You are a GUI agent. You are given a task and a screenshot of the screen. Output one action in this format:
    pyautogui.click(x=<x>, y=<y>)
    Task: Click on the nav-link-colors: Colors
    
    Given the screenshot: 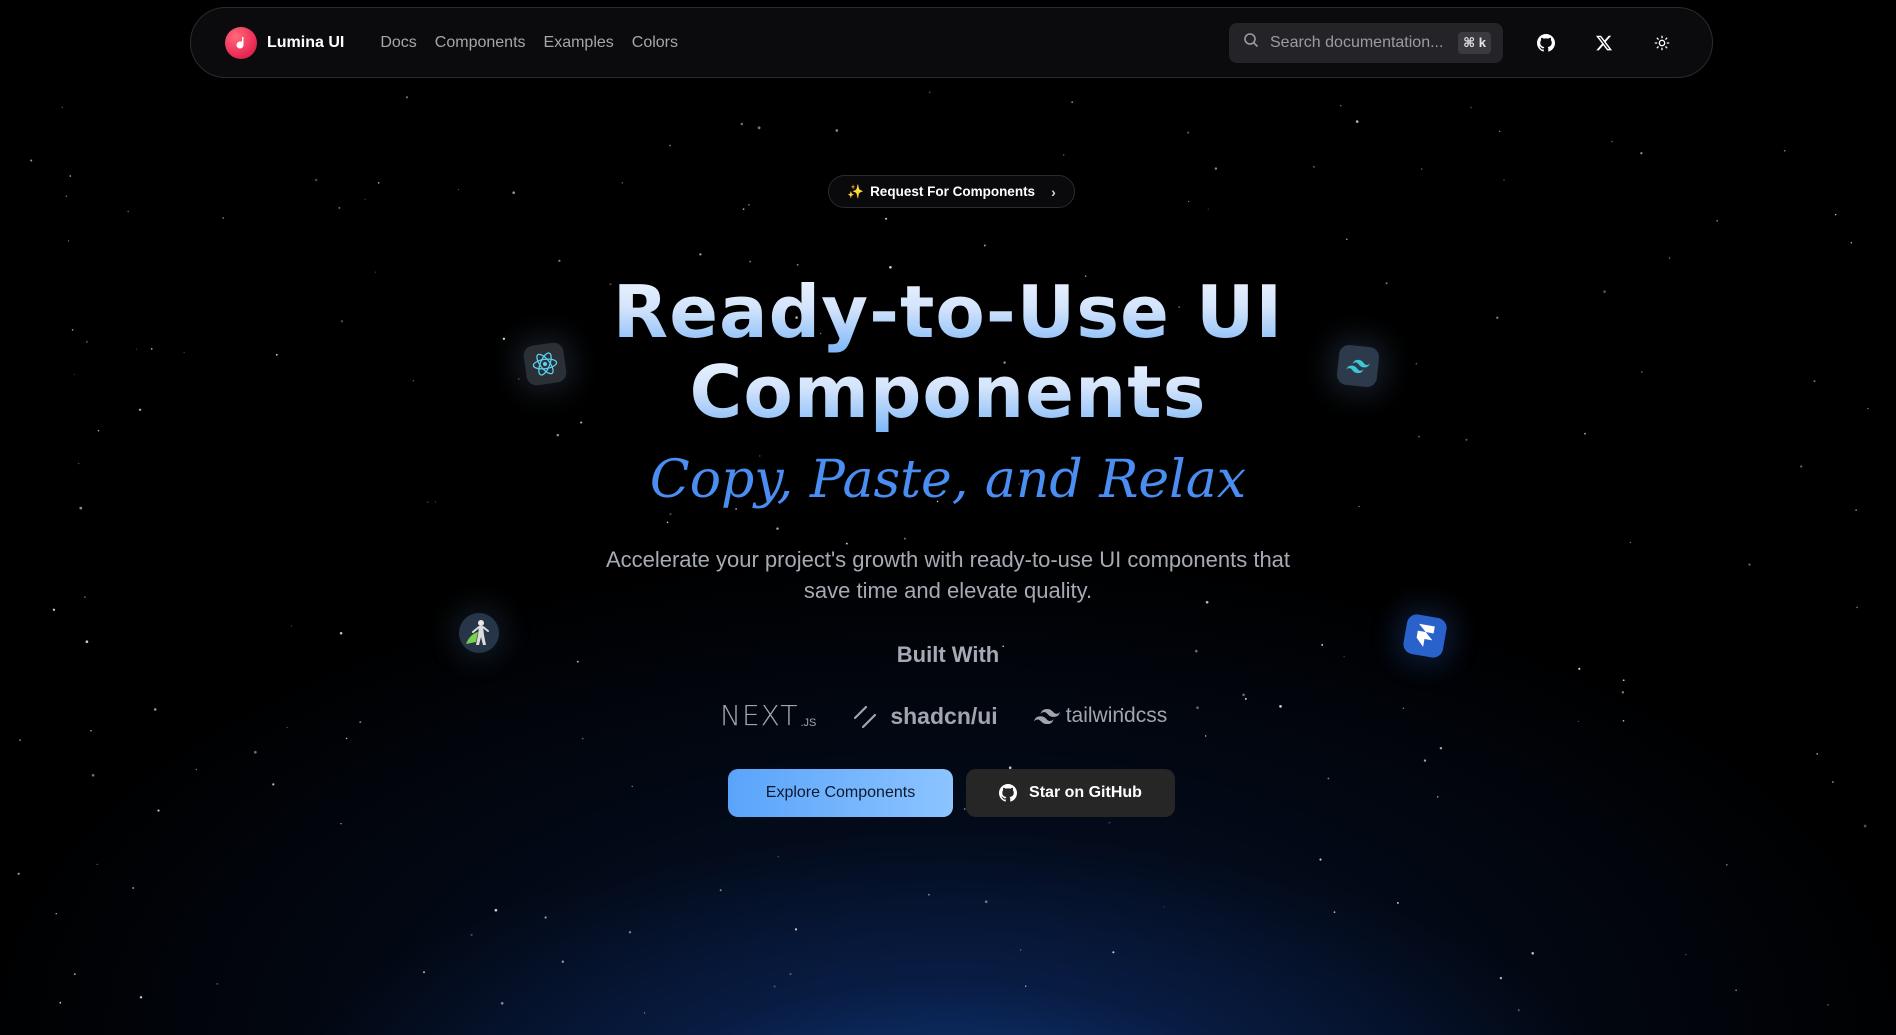 What is the action you would take?
    pyautogui.click(x=655, y=43)
    